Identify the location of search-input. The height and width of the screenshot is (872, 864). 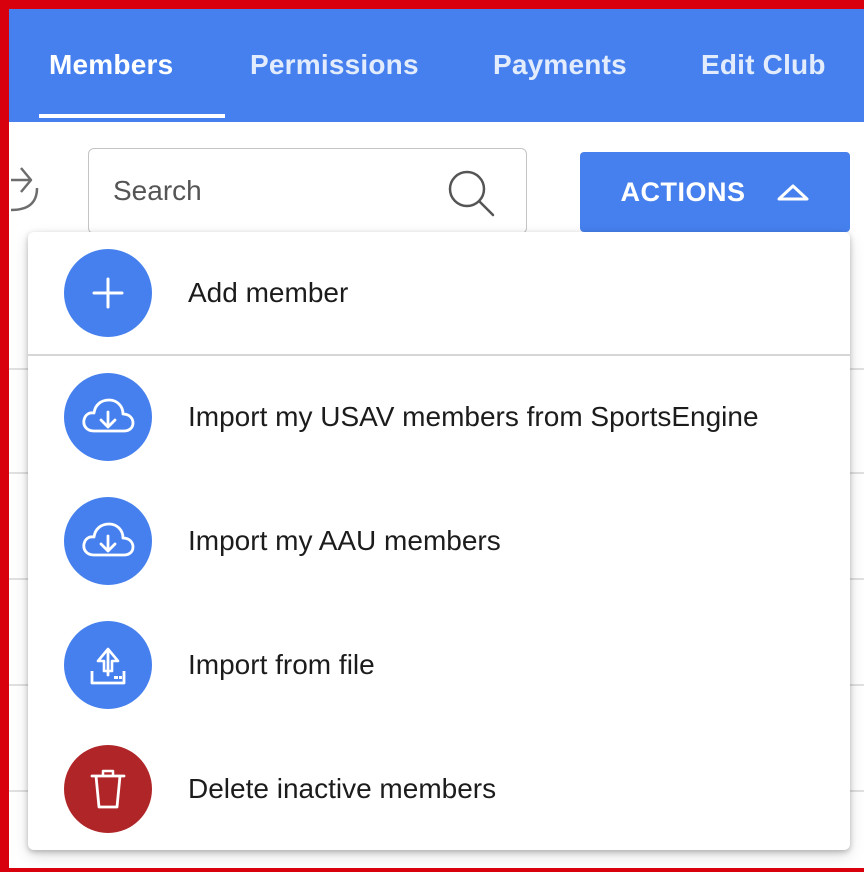
(273, 191).